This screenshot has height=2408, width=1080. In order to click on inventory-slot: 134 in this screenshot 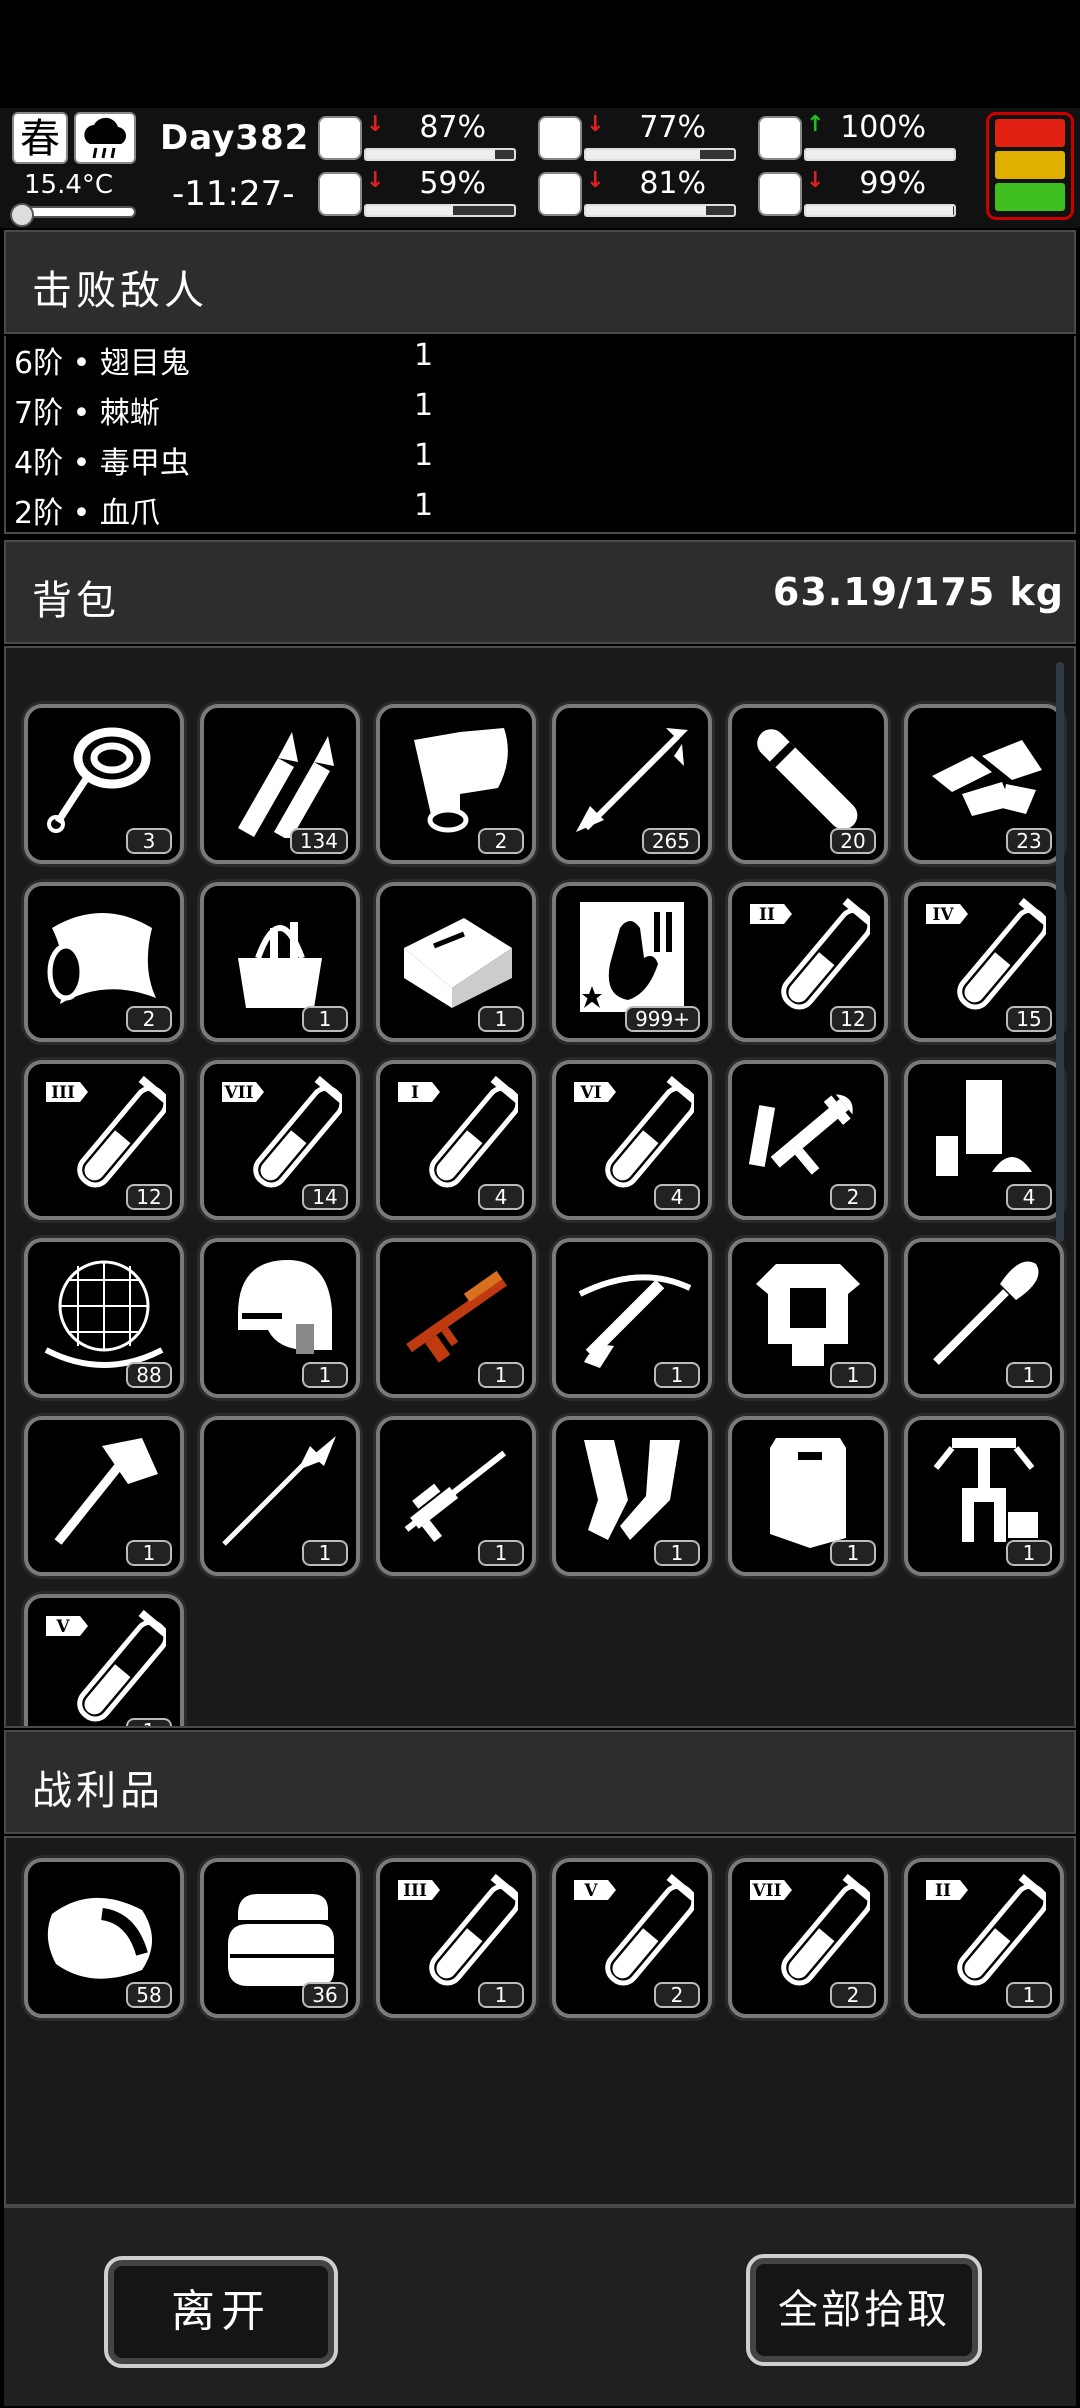, I will do `click(280, 784)`.